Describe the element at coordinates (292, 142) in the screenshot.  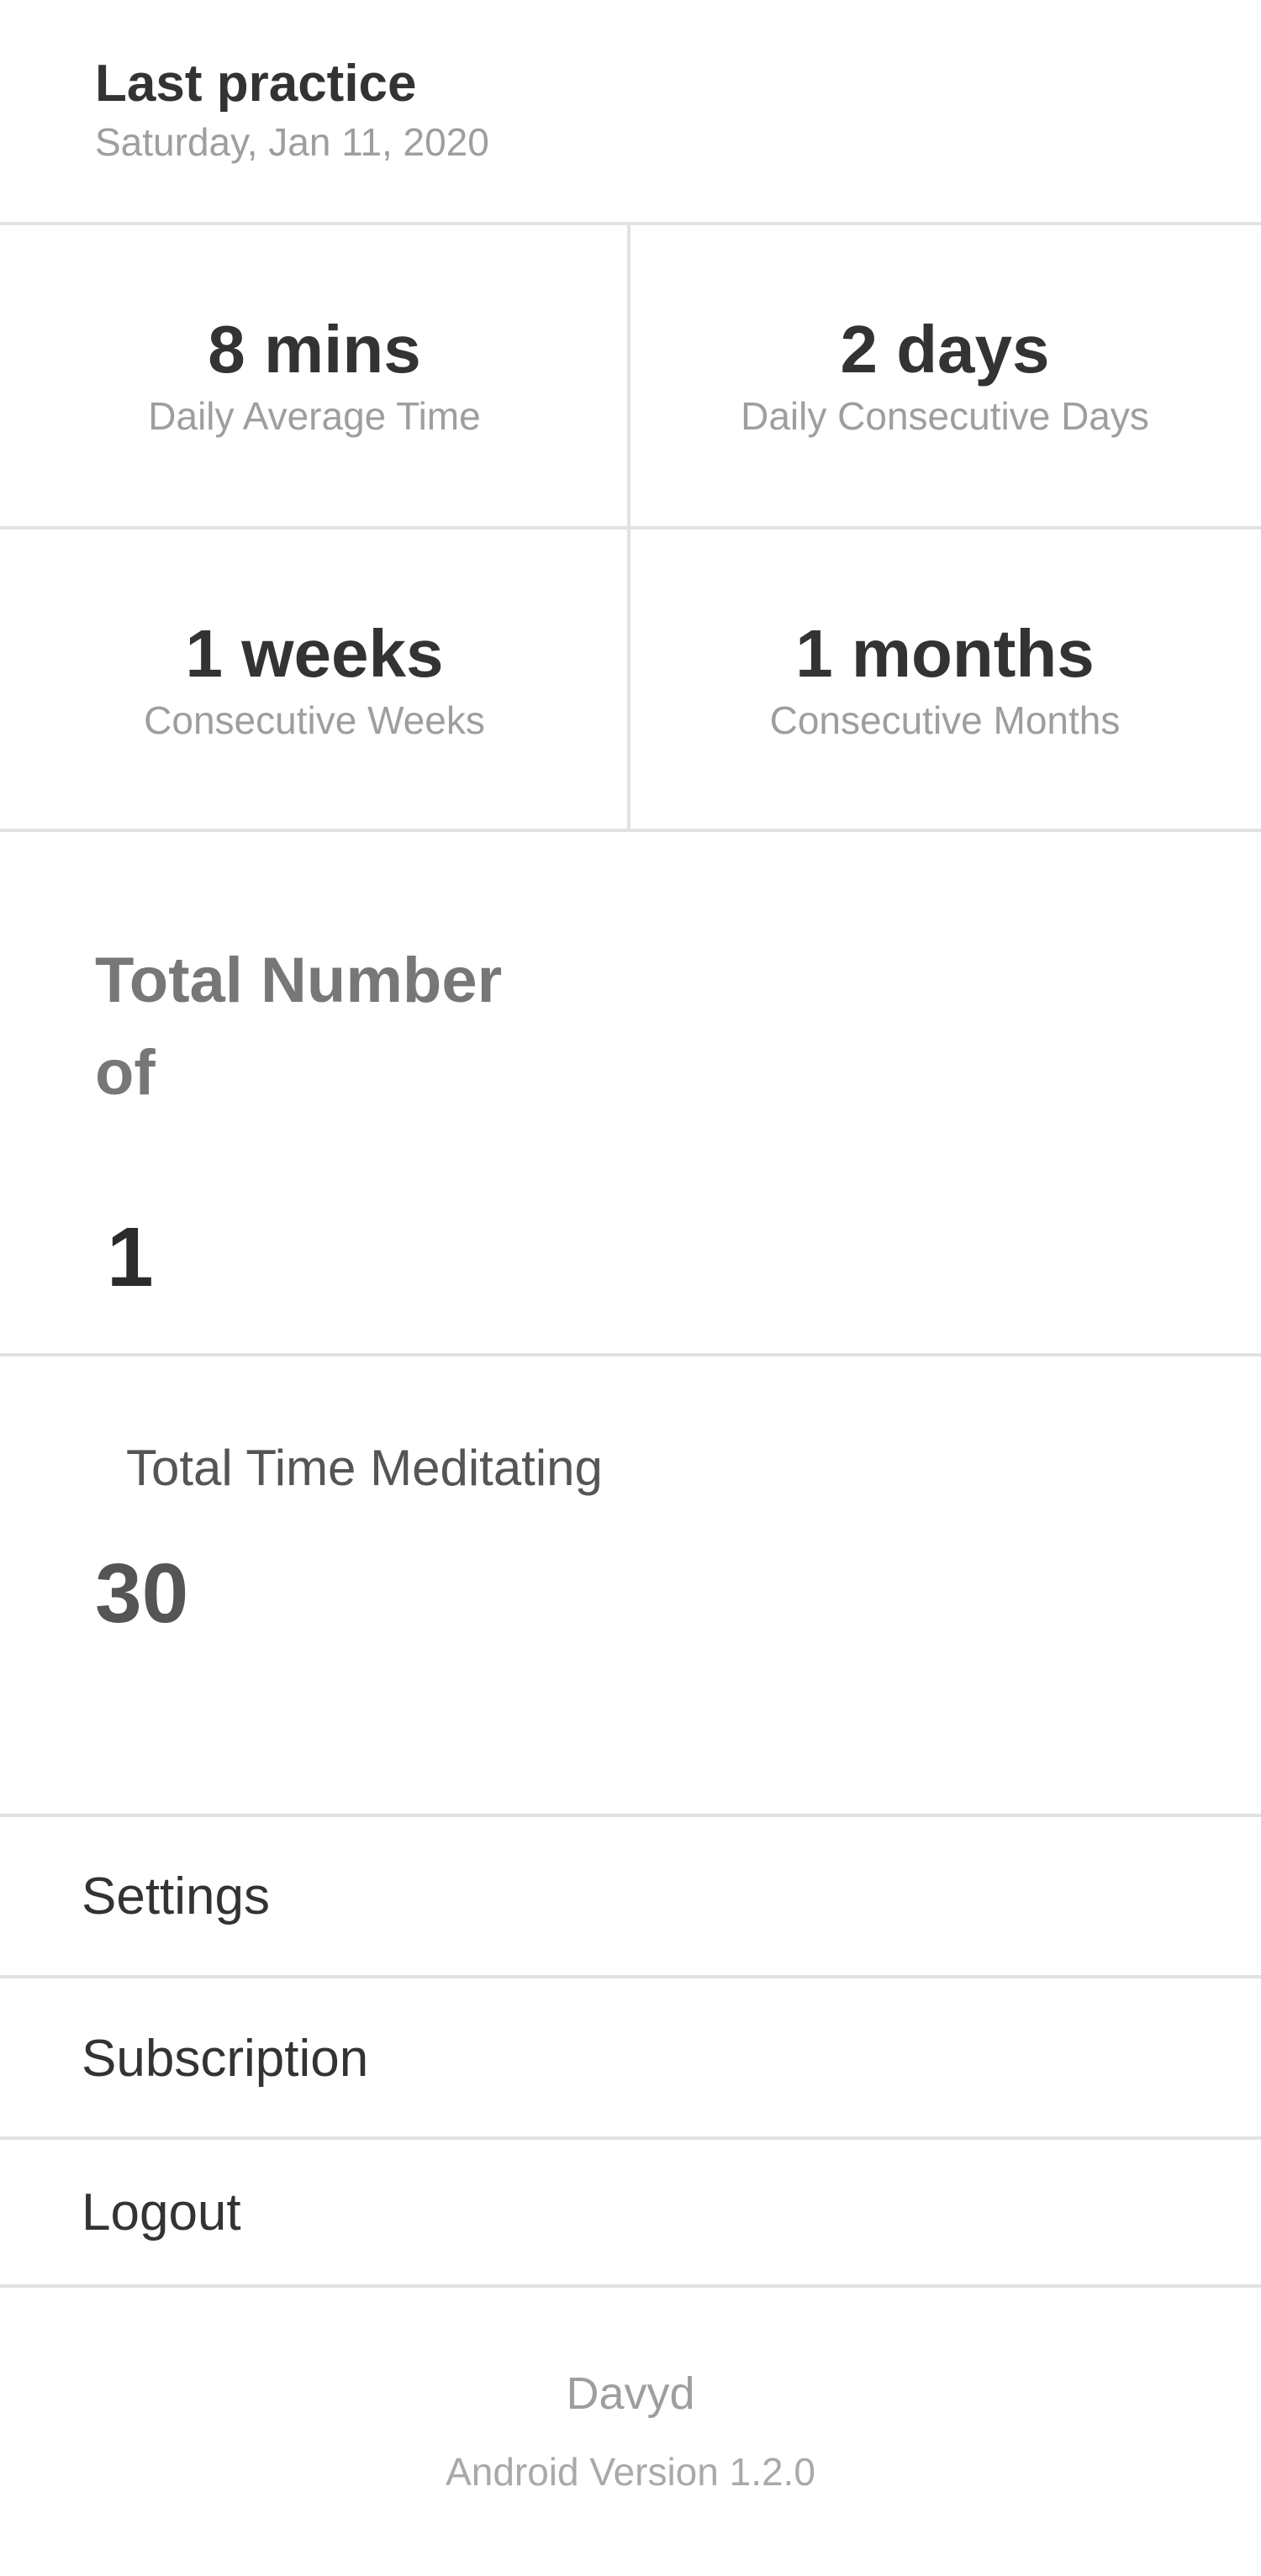
I see `last-practice-date: Saturday, Jan 11, 2020` at that location.